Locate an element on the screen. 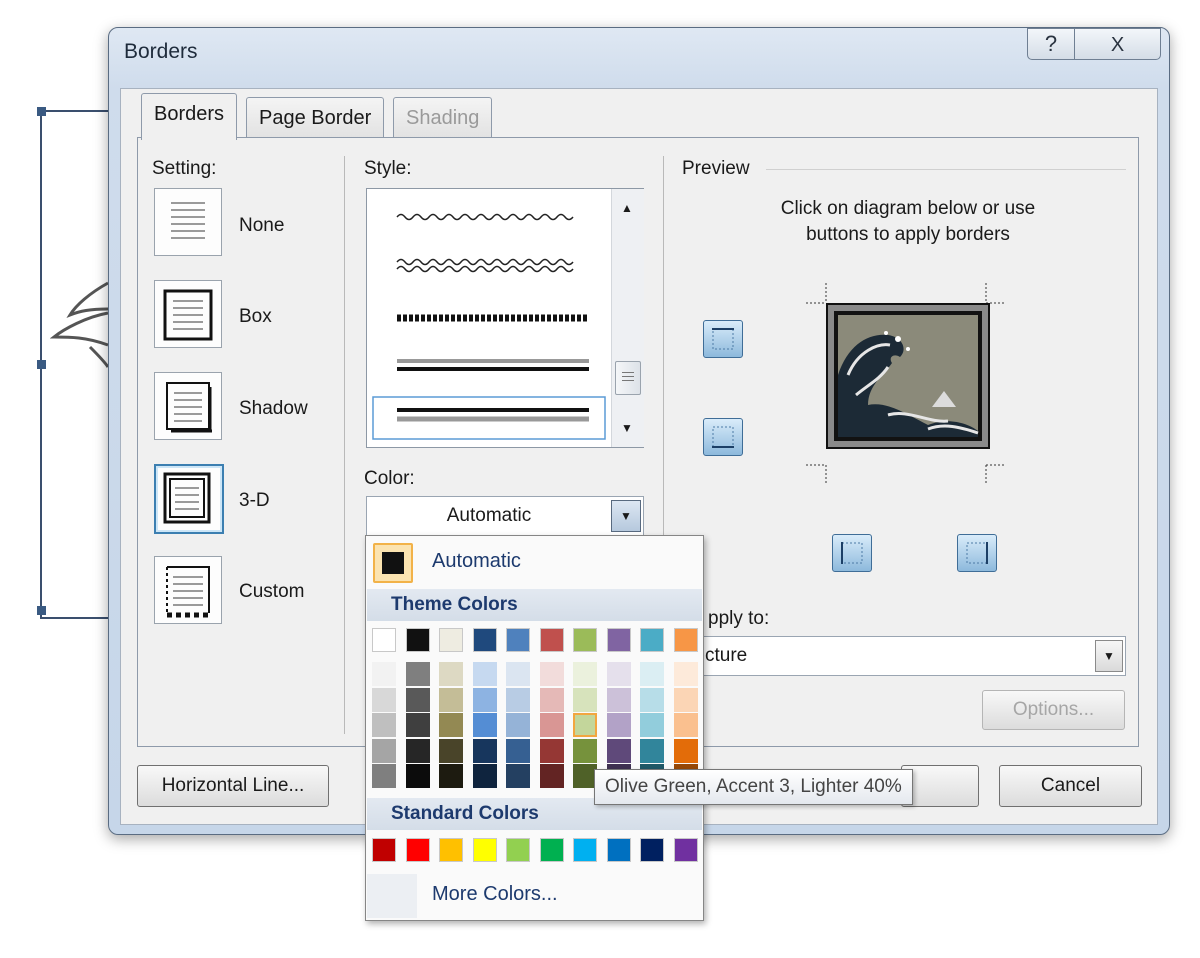 This screenshot has height=958, width=1200. color-dropdown: Automatic ▼ is located at coordinates (505, 516).